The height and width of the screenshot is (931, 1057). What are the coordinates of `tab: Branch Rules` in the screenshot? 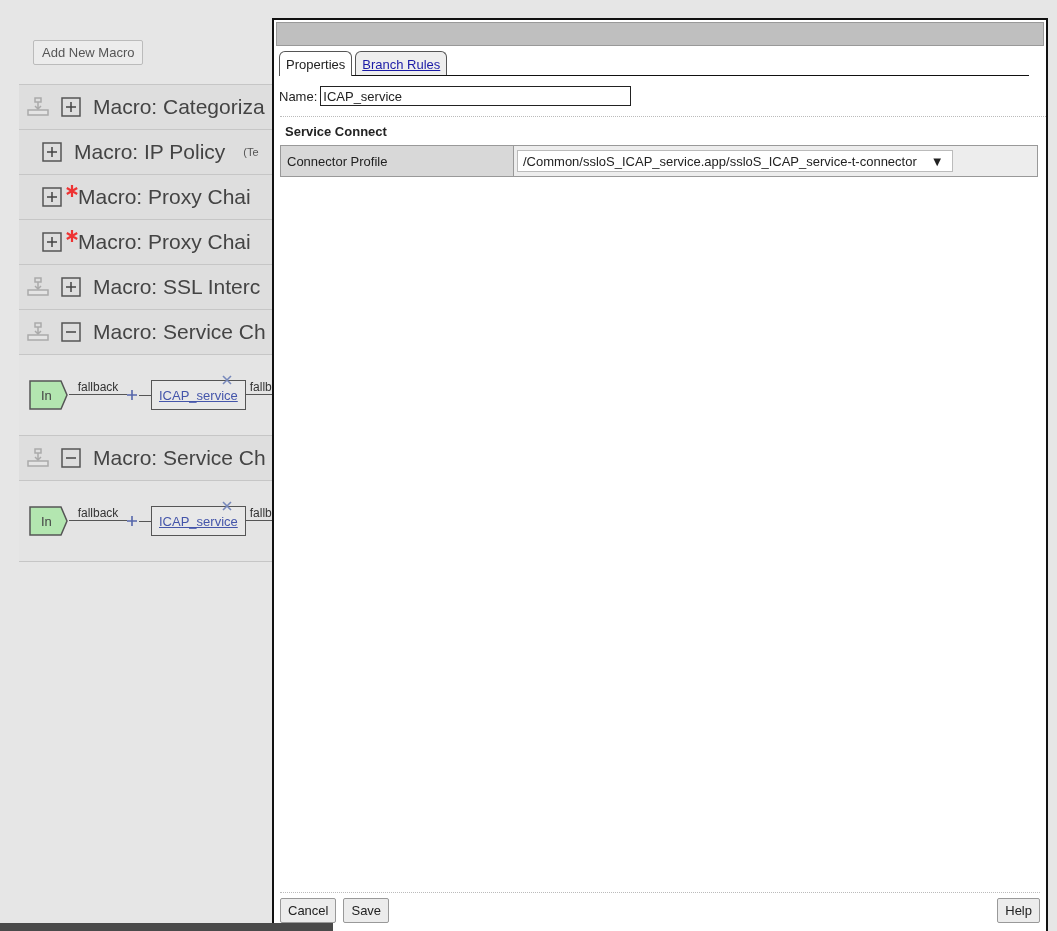 It's located at (401, 63).